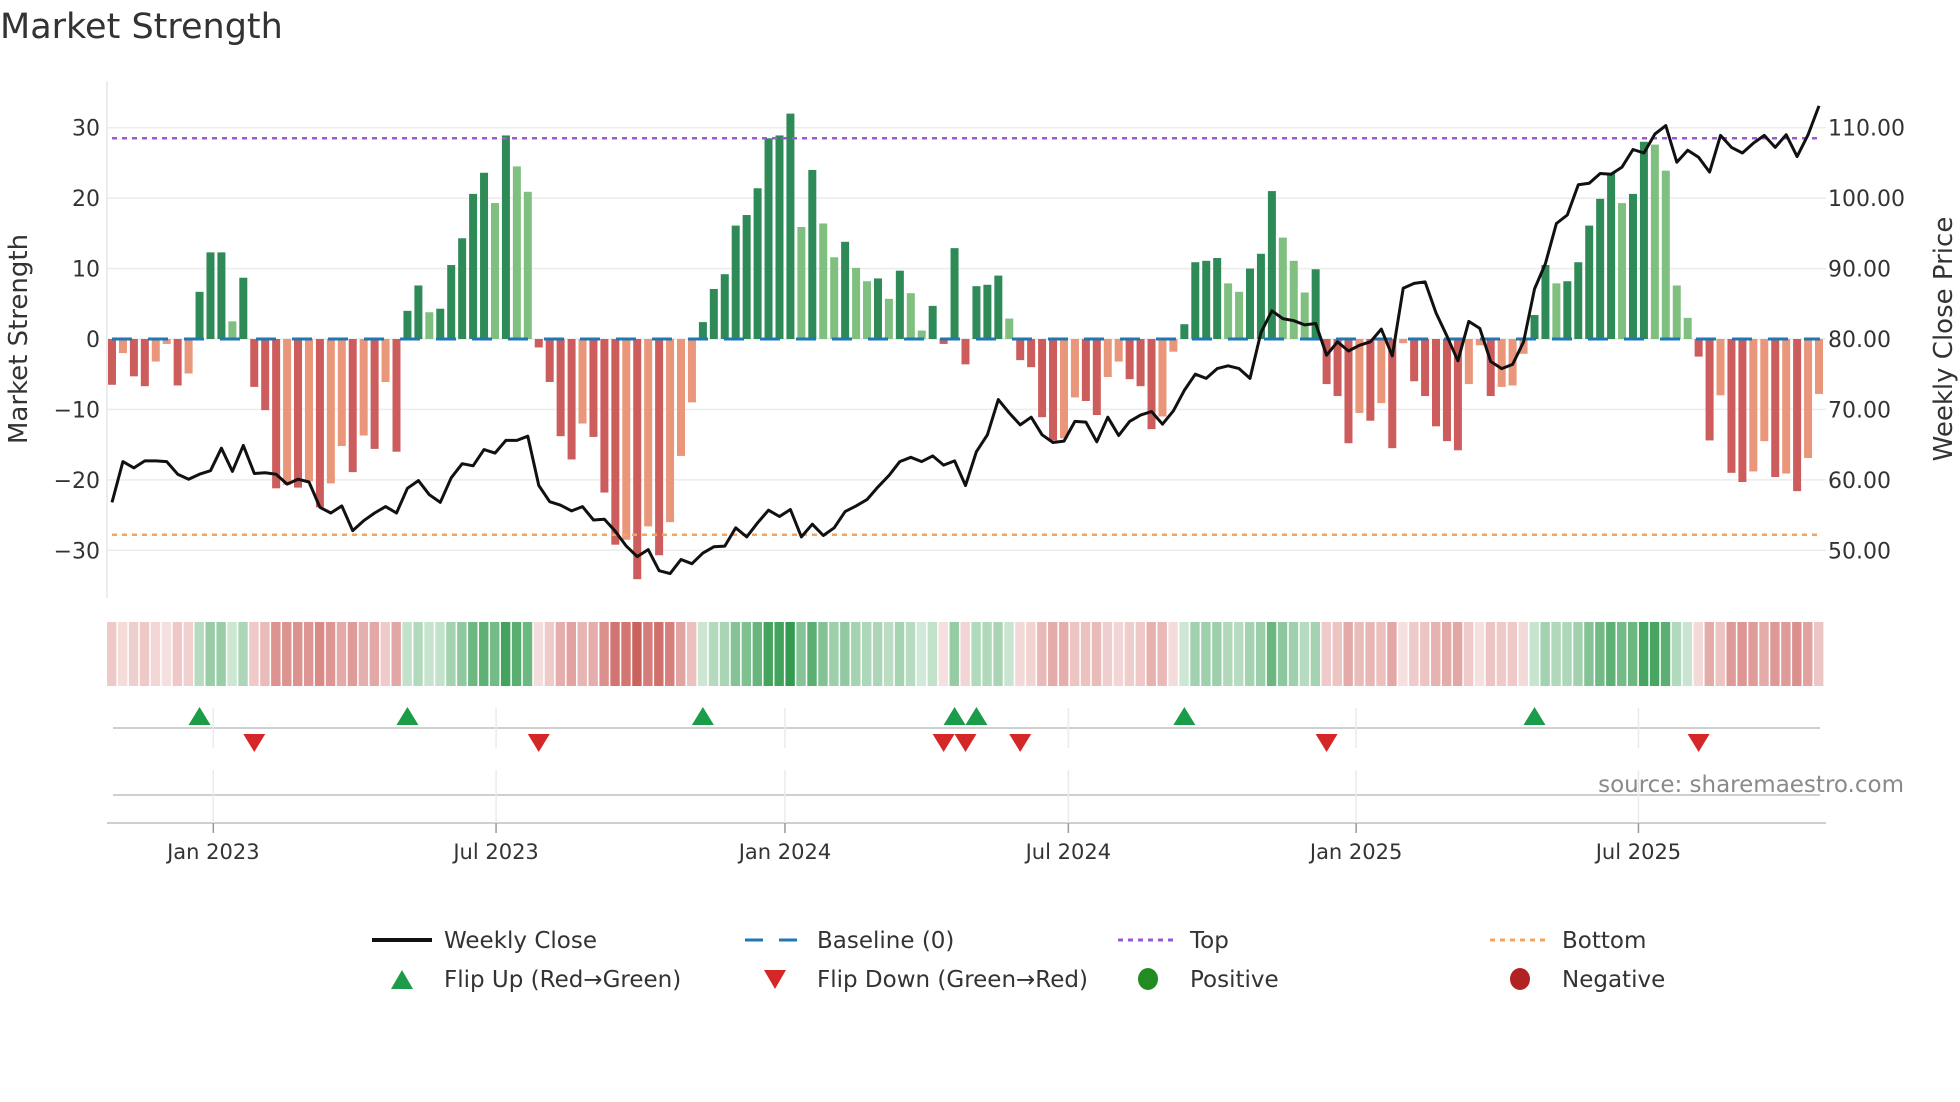  What do you see at coordinates (949, 729) in the screenshot?
I see `flip-markers` at bounding box center [949, 729].